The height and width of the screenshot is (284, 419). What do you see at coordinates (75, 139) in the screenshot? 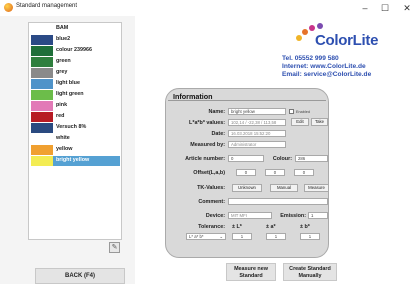
I see `list-item: white` at bounding box center [75, 139].